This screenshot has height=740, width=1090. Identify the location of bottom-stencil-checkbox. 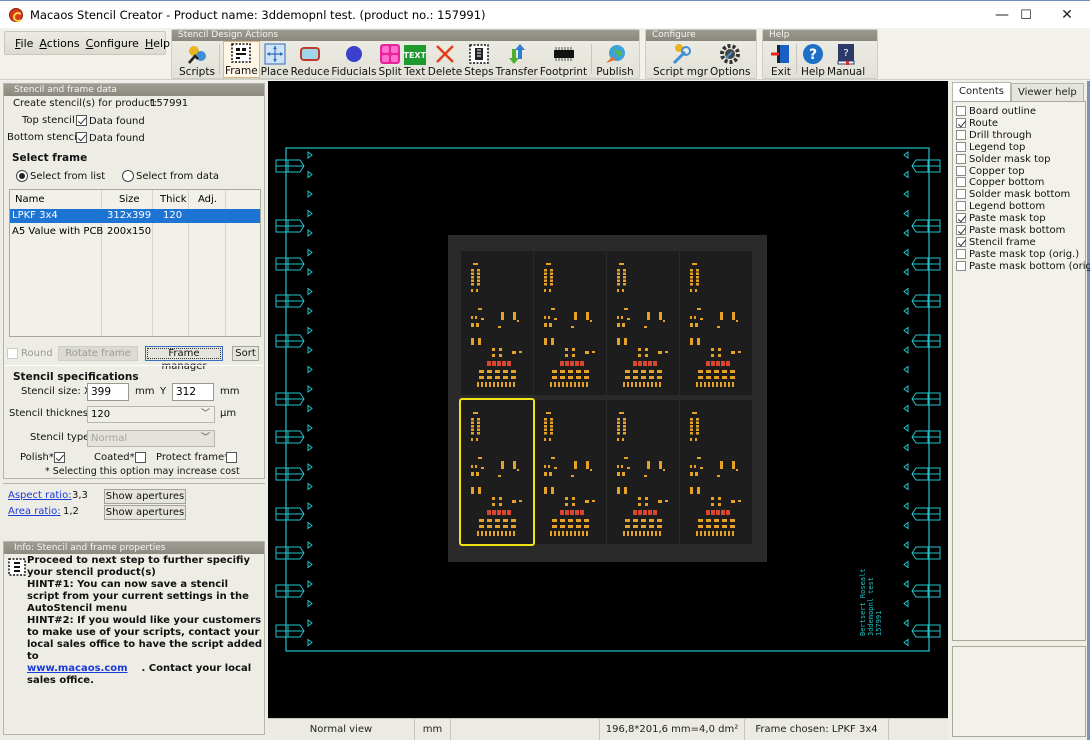
(81, 137).